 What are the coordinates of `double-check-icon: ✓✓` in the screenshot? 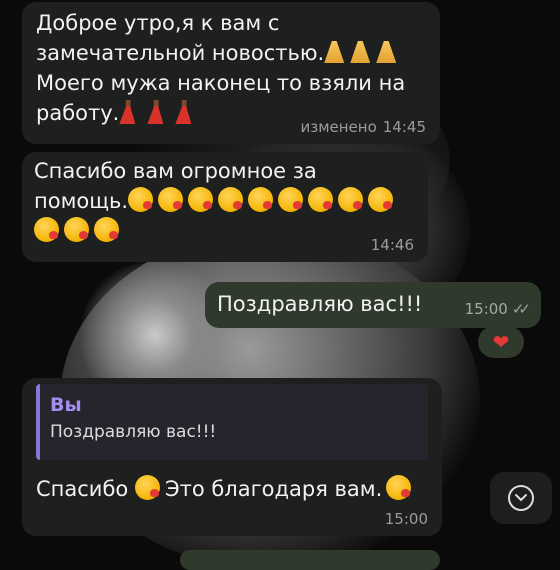 It's located at (521, 309).